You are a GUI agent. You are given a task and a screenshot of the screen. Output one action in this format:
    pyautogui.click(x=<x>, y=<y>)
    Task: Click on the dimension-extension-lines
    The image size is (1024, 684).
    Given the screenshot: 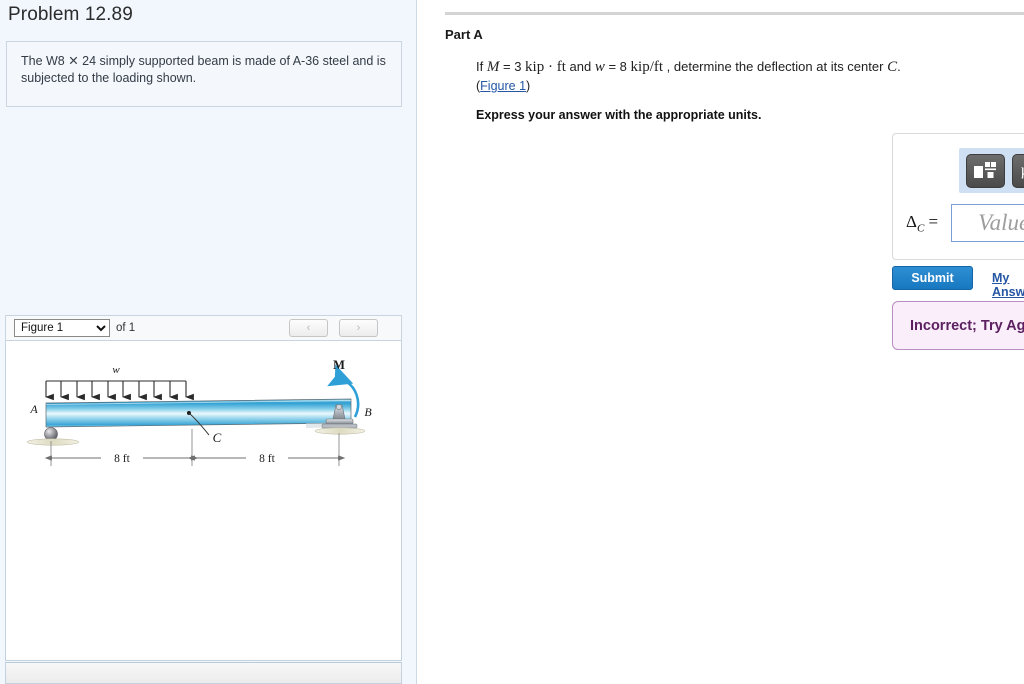 What is the action you would take?
    pyautogui.click(x=195, y=447)
    